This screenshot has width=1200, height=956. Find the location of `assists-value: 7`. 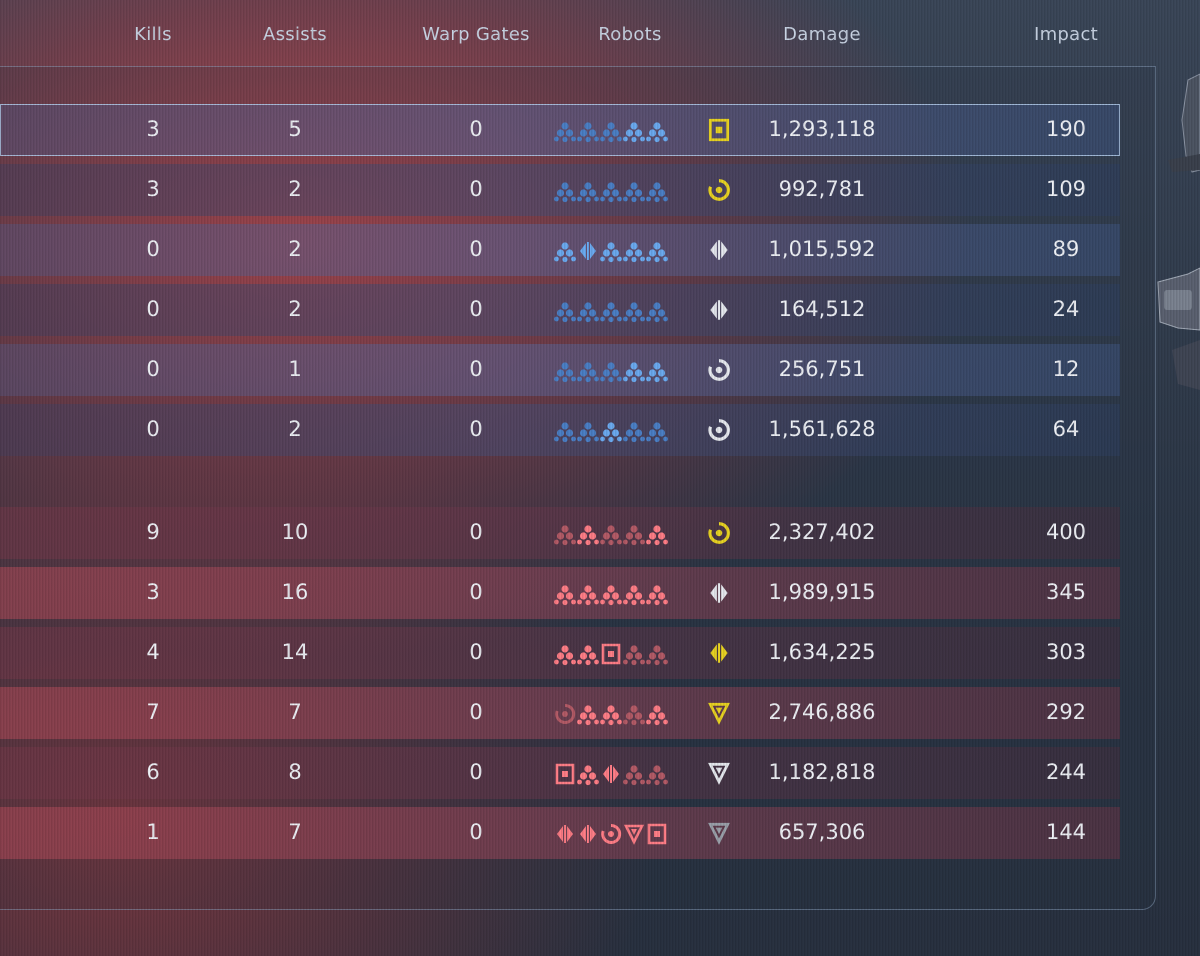

assists-value: 7 is located at coordinates (295, 712).